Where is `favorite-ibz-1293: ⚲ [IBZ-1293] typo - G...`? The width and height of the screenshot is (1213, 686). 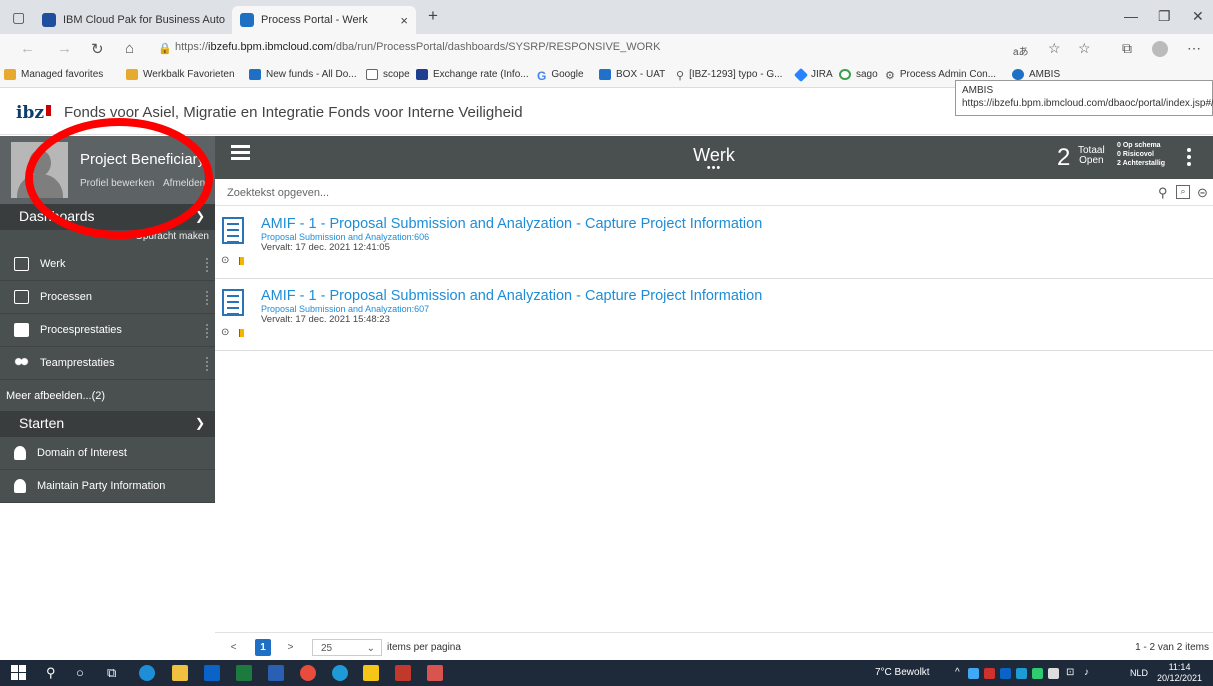 favorite-ibz-1293: ⚲ [IBZ-1293] typo - G... is located at coordinates (729, 75).